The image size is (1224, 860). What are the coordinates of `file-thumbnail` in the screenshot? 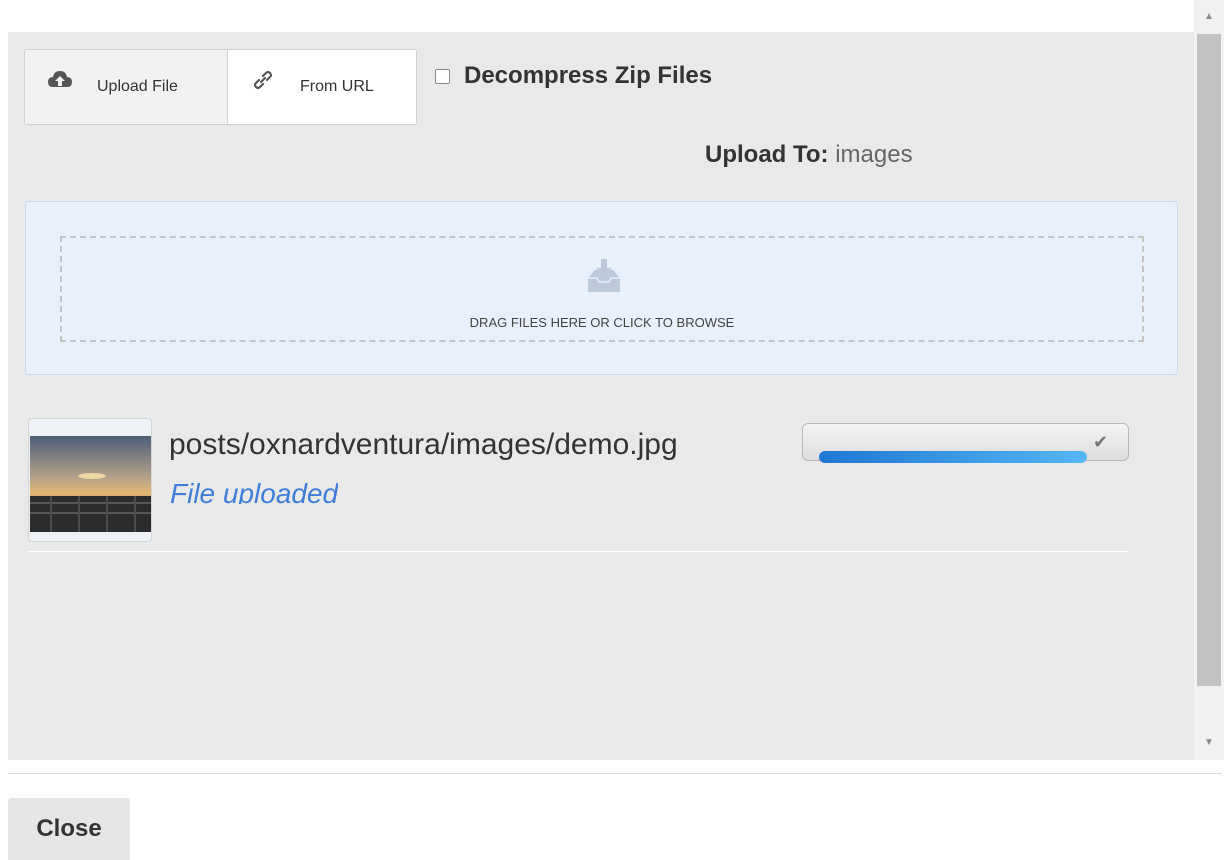 It's located at (90, 480).